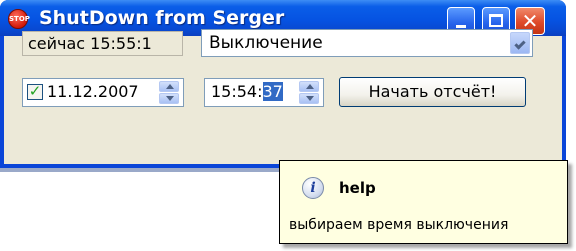  I want to click on minimize-icon, so click(461, 26).